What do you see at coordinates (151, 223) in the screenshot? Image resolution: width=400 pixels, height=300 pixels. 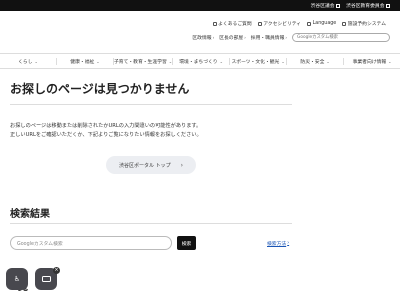 I see `search-divider` at bounding box center [151, 223].